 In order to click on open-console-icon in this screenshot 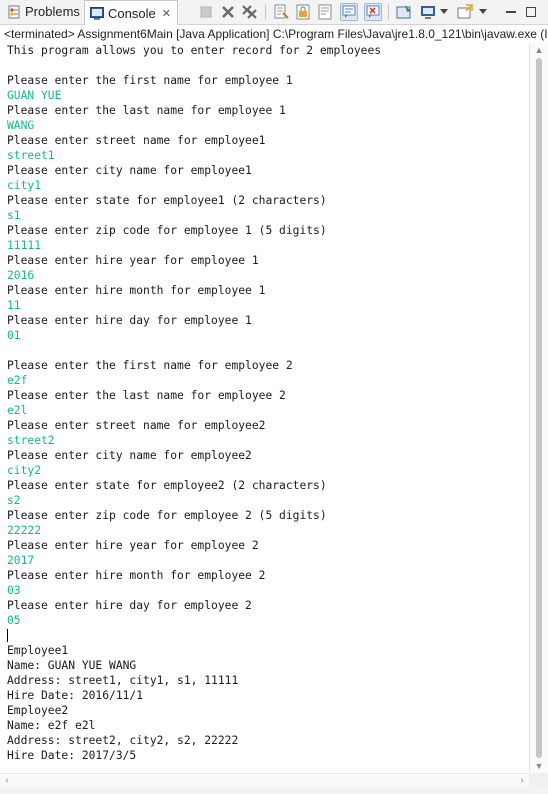, I will do `click(465, 12)`.